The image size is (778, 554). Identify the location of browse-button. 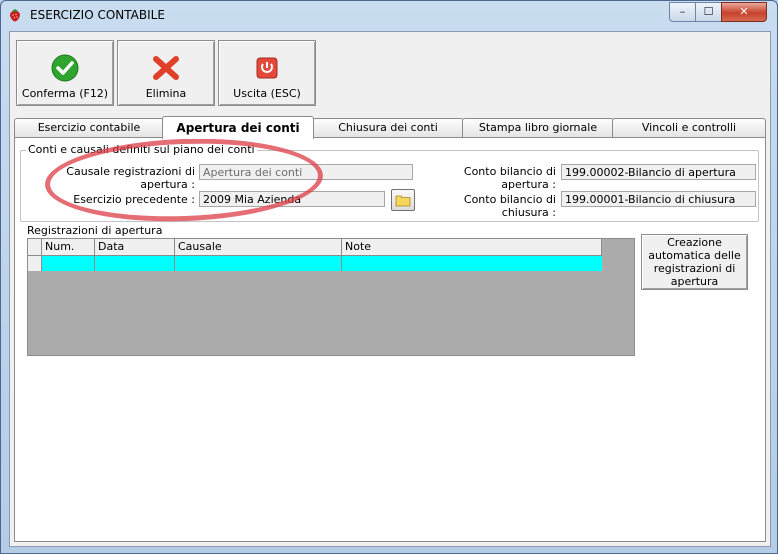
(403, 200).